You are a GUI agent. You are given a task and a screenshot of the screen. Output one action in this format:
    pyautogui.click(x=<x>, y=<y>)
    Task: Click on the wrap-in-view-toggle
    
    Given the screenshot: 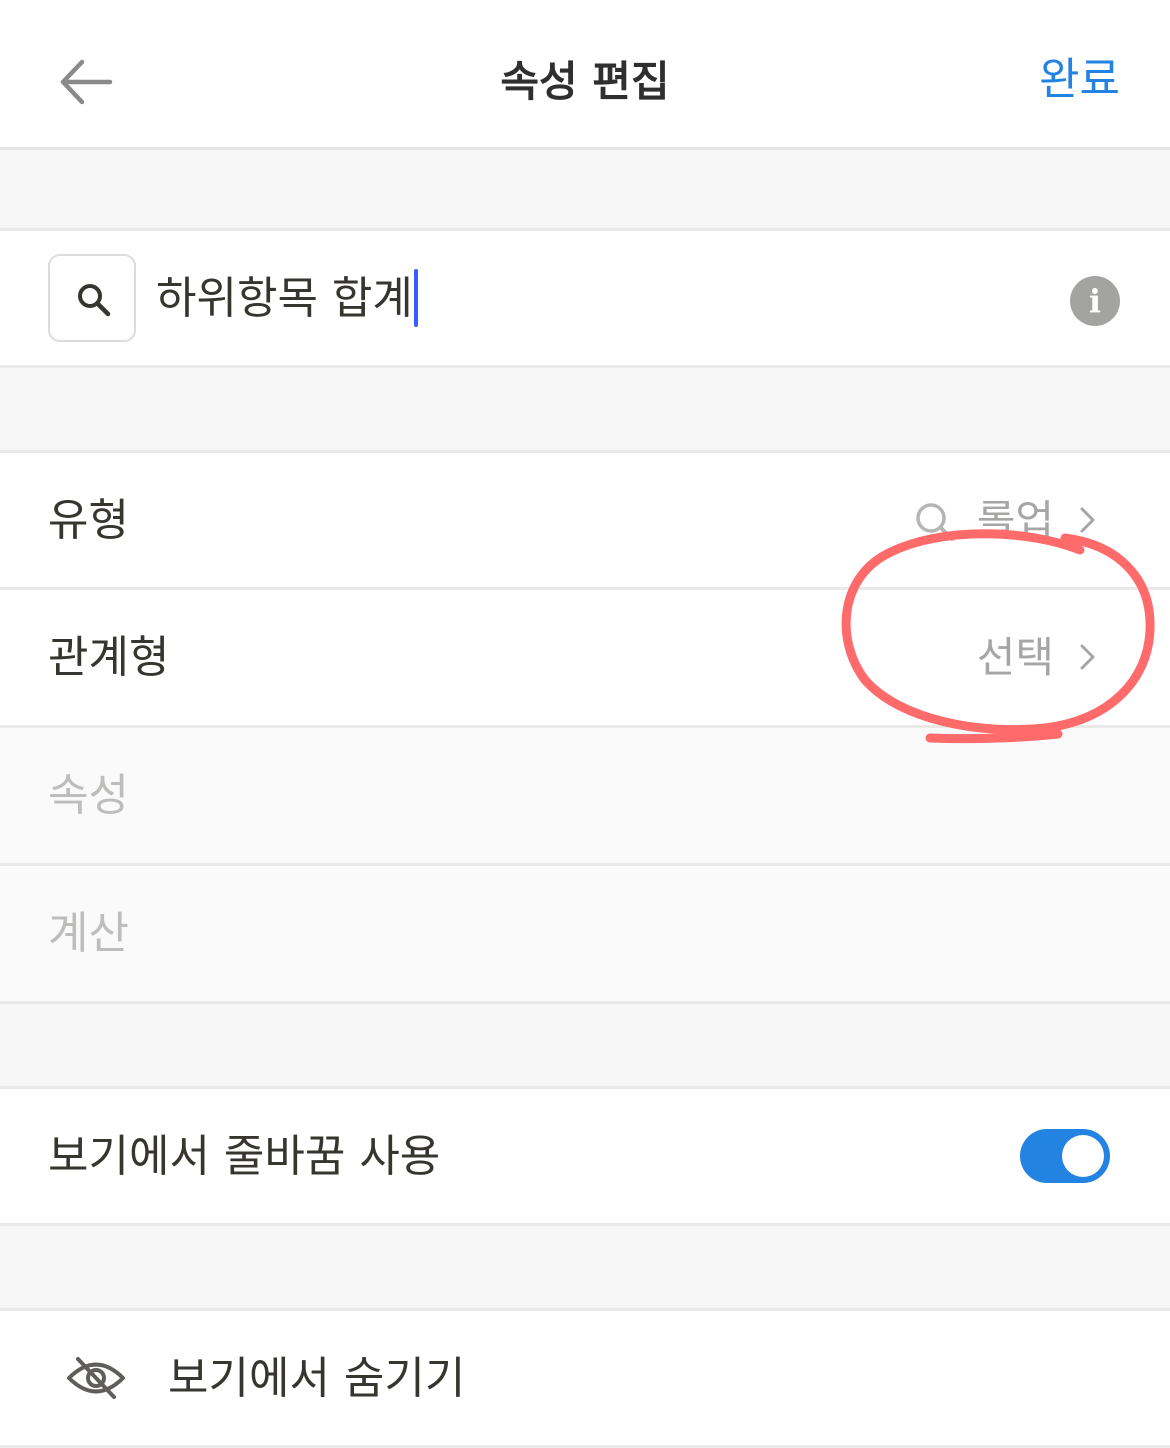 What is the action you would take?
    pyautogui.click(x=1065, y=1156)
    